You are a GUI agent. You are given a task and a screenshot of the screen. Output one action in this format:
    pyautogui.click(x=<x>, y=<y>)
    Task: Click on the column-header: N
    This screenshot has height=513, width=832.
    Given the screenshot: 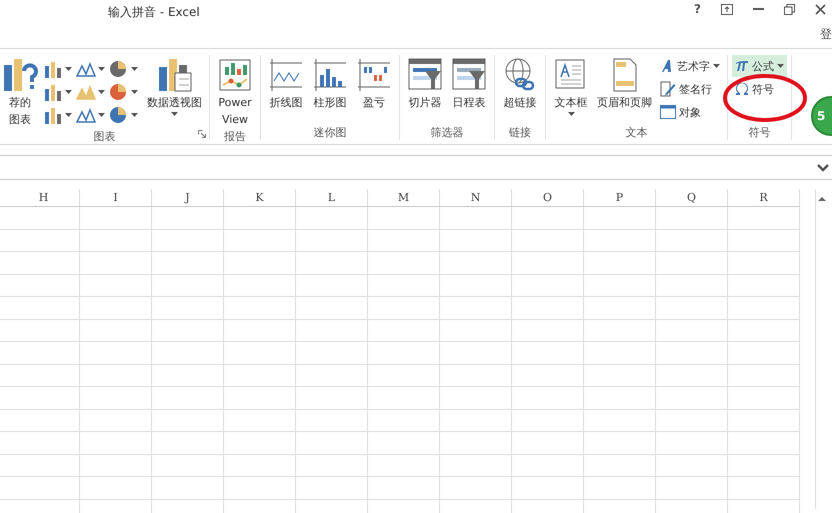 What is the action you would take?
    pyautogui.click(x=476, y=197)
    